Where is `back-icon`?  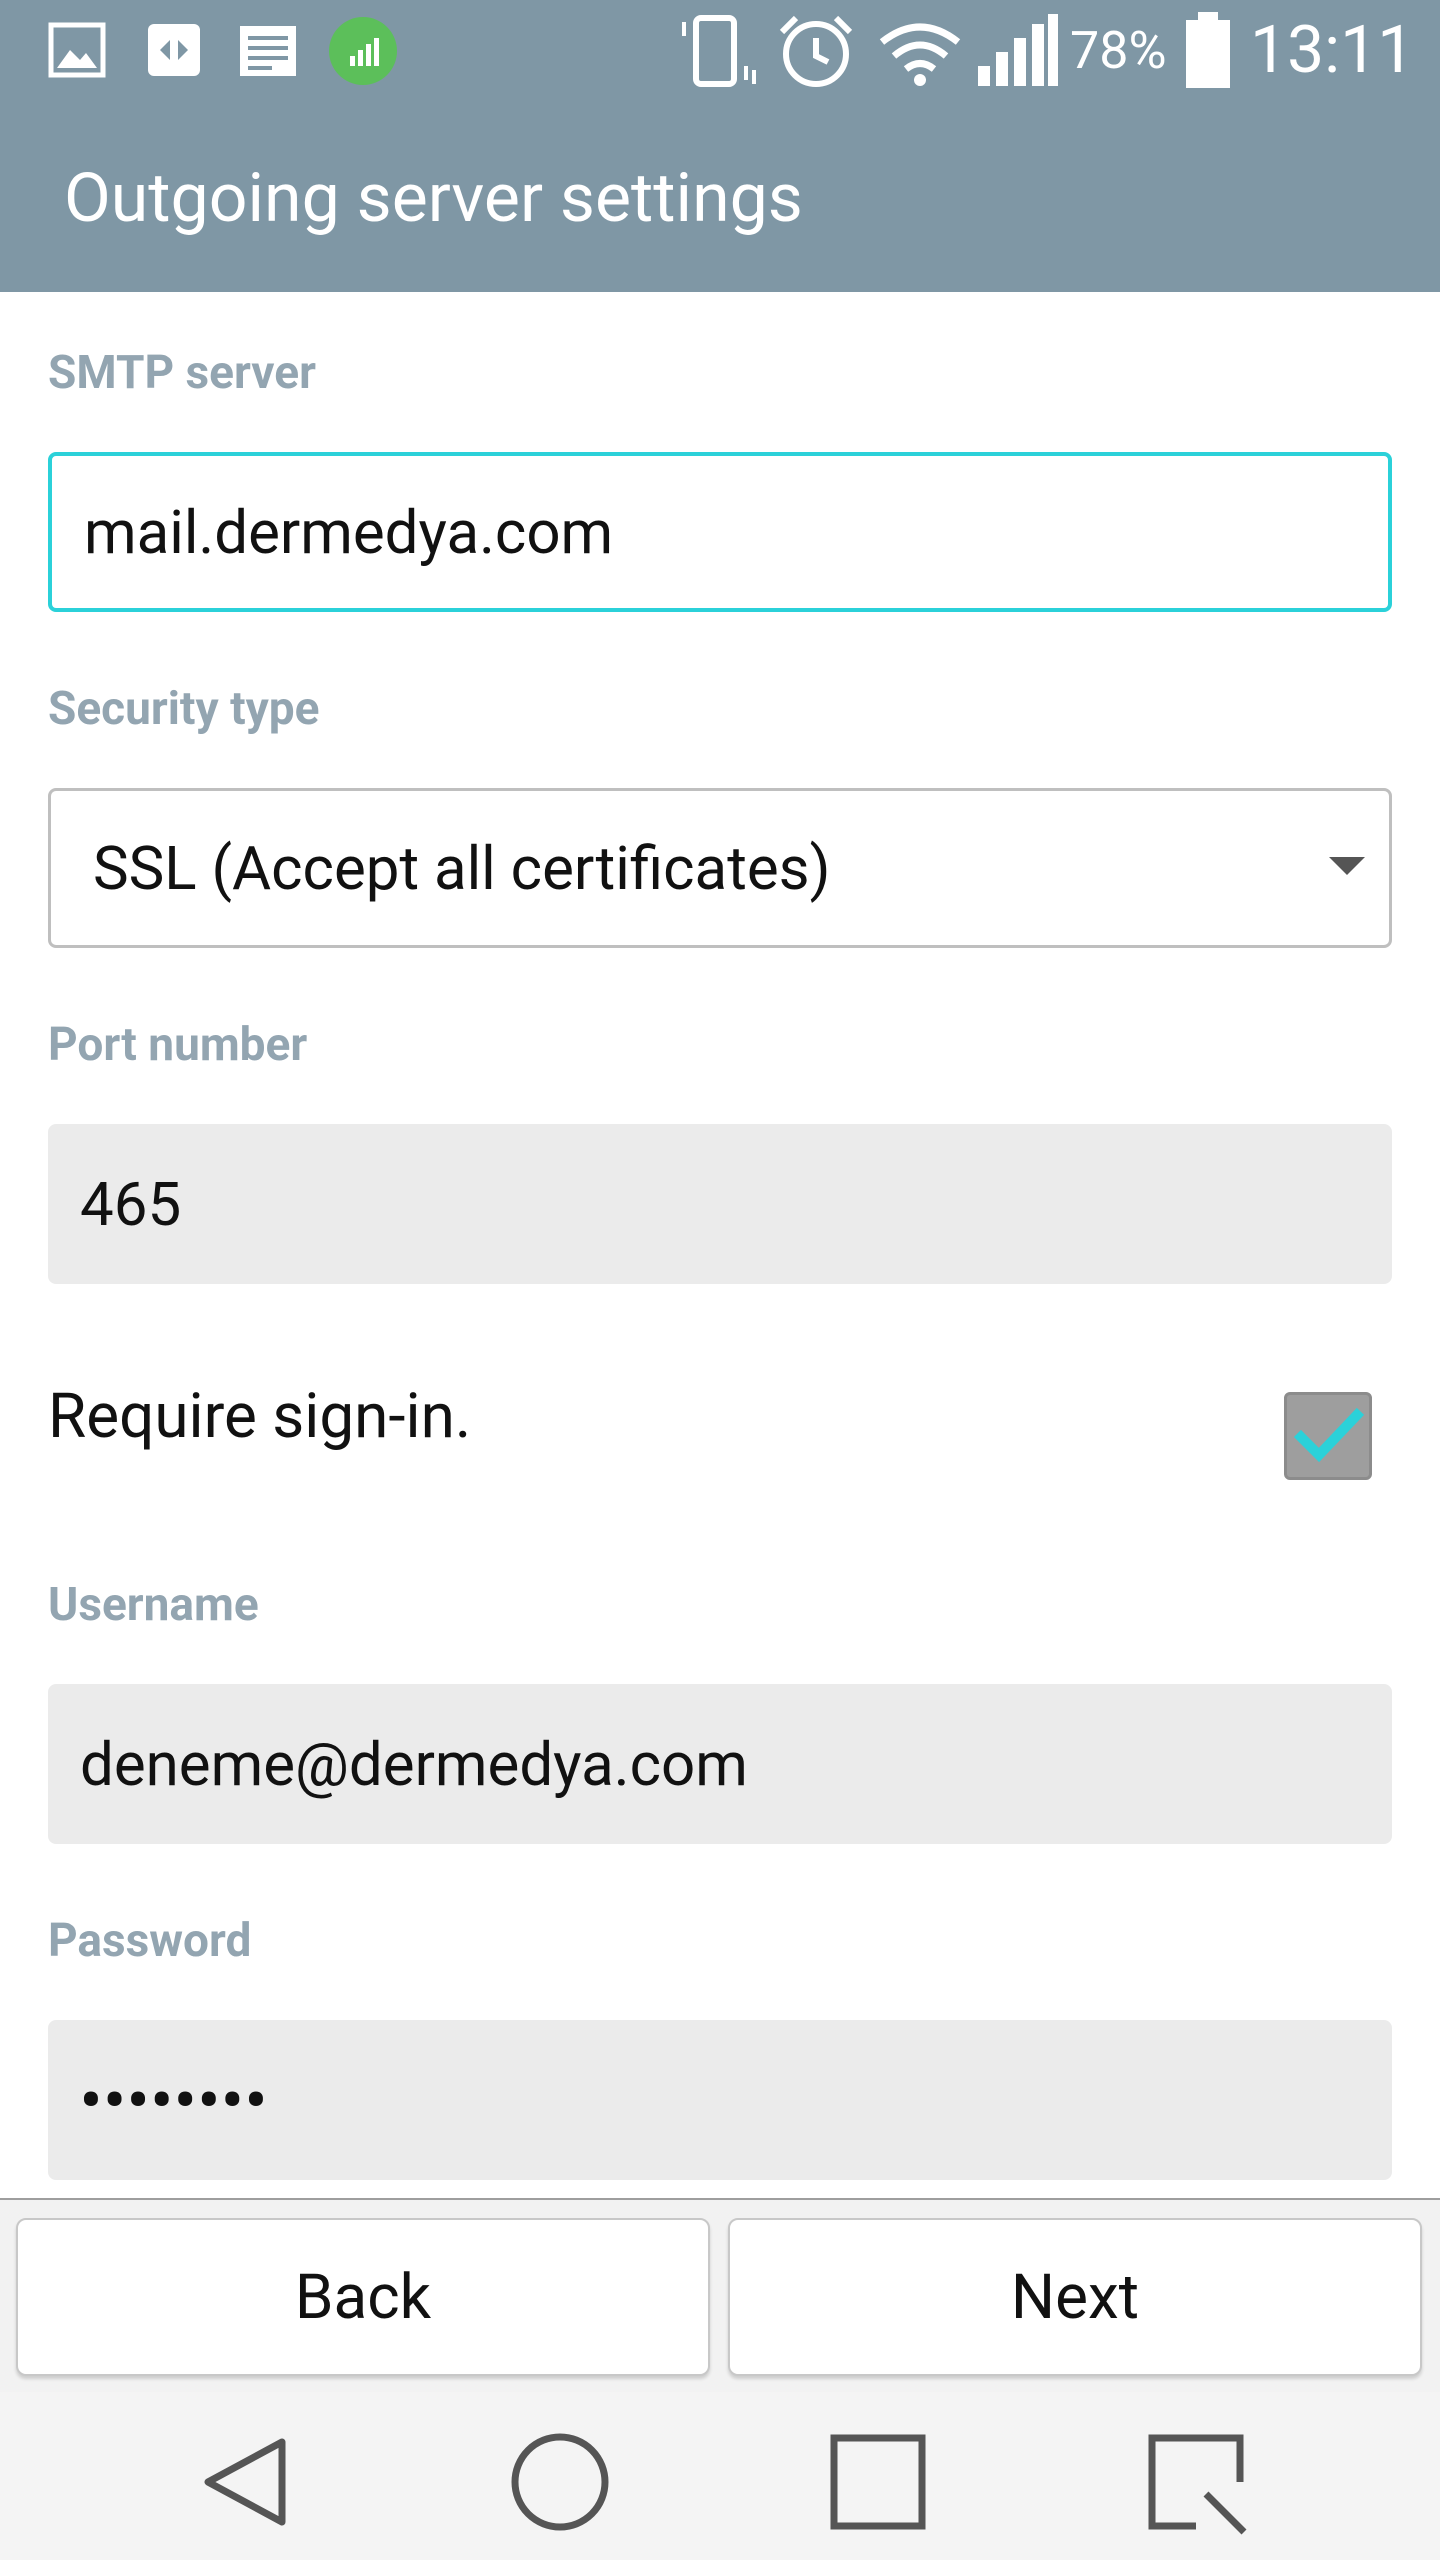 back-icon is located at coordinates (250, 2482).